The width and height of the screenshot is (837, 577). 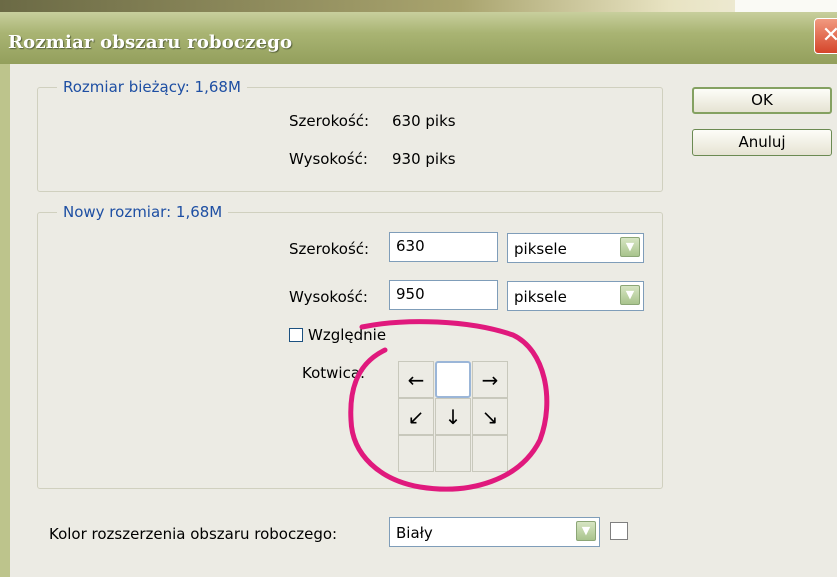 I want to click on anchor-grid: ← → ↙ ↓ ↘, so click(x=453, y=416).